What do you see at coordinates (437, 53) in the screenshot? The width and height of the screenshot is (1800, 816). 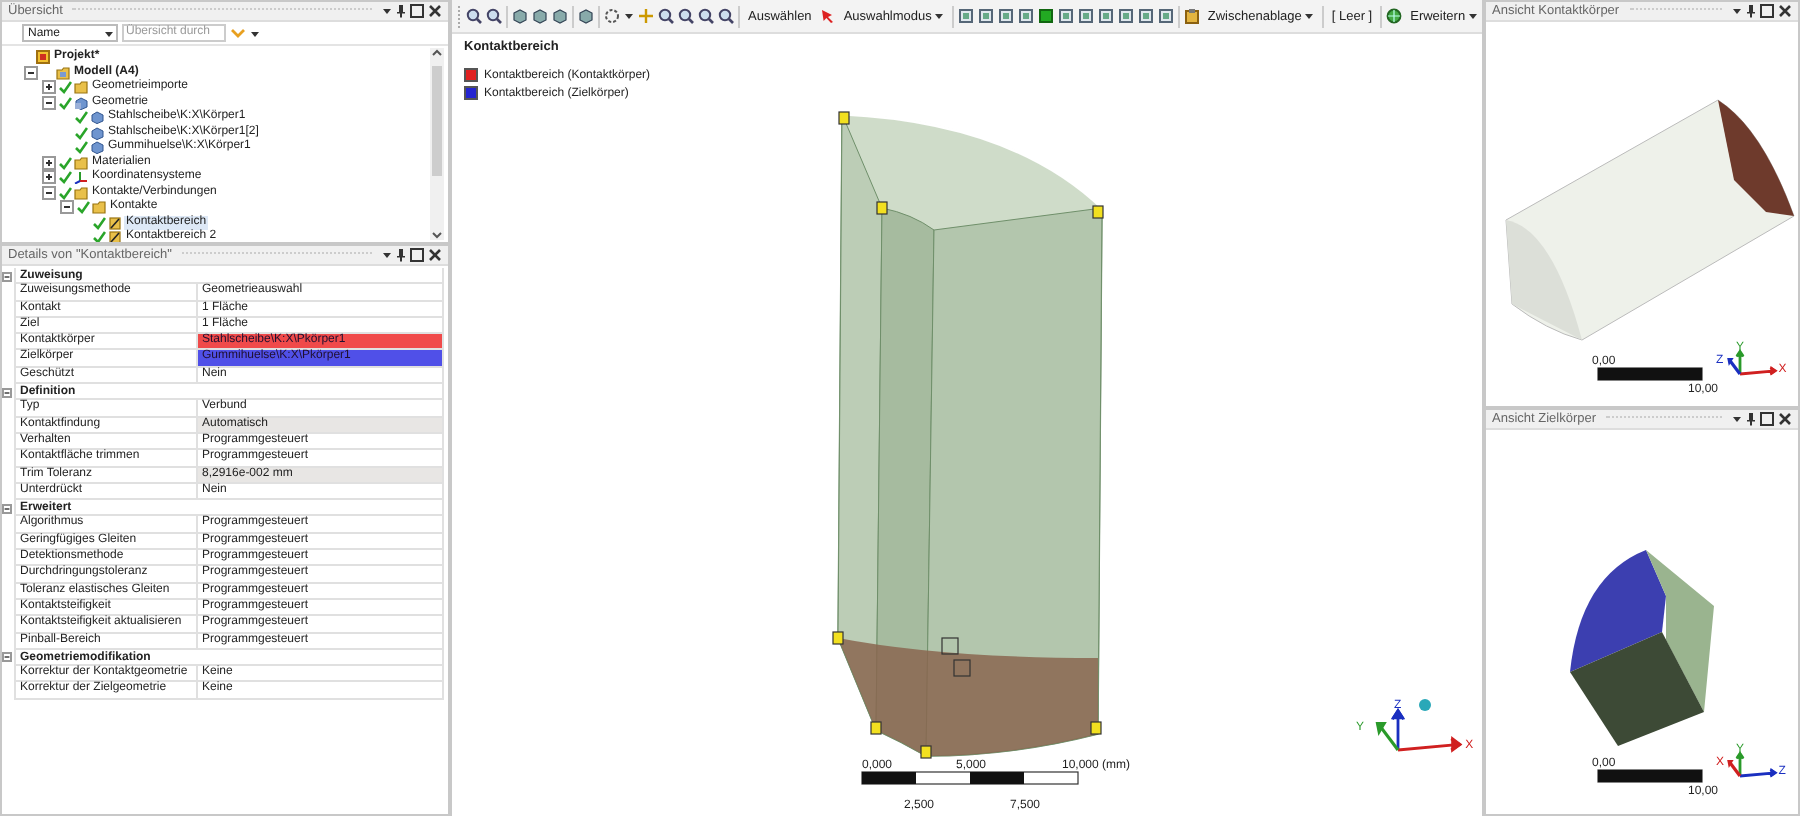 I see `scroll-up-icon` at bounding box center [437, 53].